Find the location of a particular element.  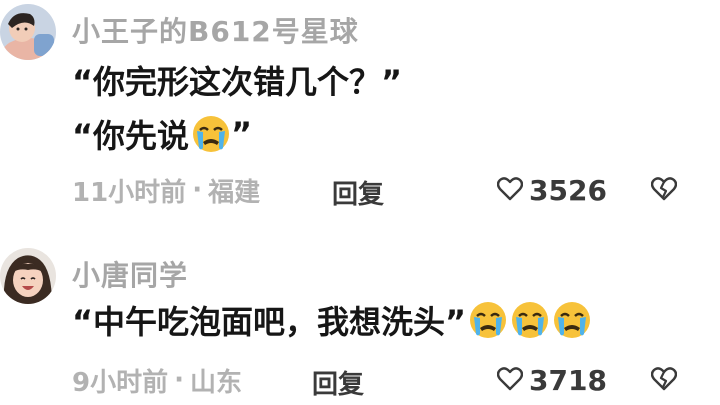

comment-text-line: “你完形这次错几个？” is located at coordinates (237, 80).